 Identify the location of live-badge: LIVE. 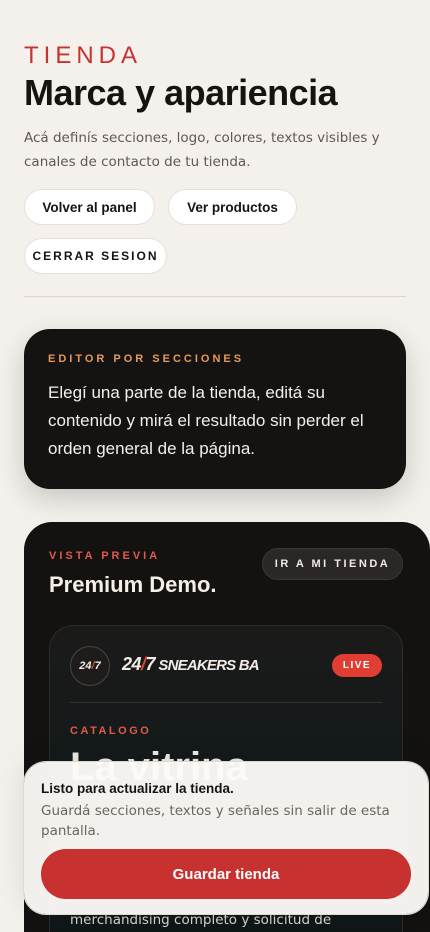
(357, 665).